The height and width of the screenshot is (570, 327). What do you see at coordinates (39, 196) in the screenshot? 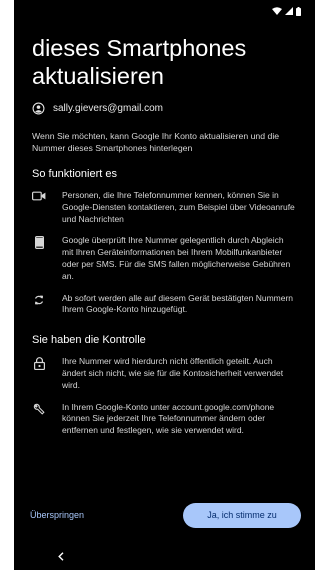
I see `video-camera-icon` at bounding box center [39, 196].